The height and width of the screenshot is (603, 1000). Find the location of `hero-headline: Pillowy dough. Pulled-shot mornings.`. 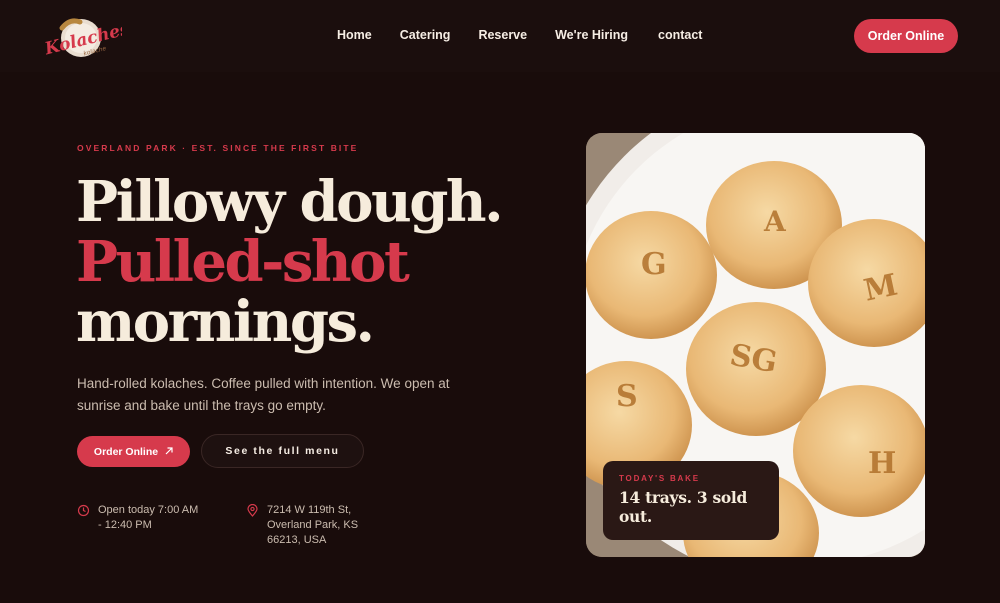

hero-headline: Pillowy dough. Pulled-shot mornings. is located at coordinates (290, 262).